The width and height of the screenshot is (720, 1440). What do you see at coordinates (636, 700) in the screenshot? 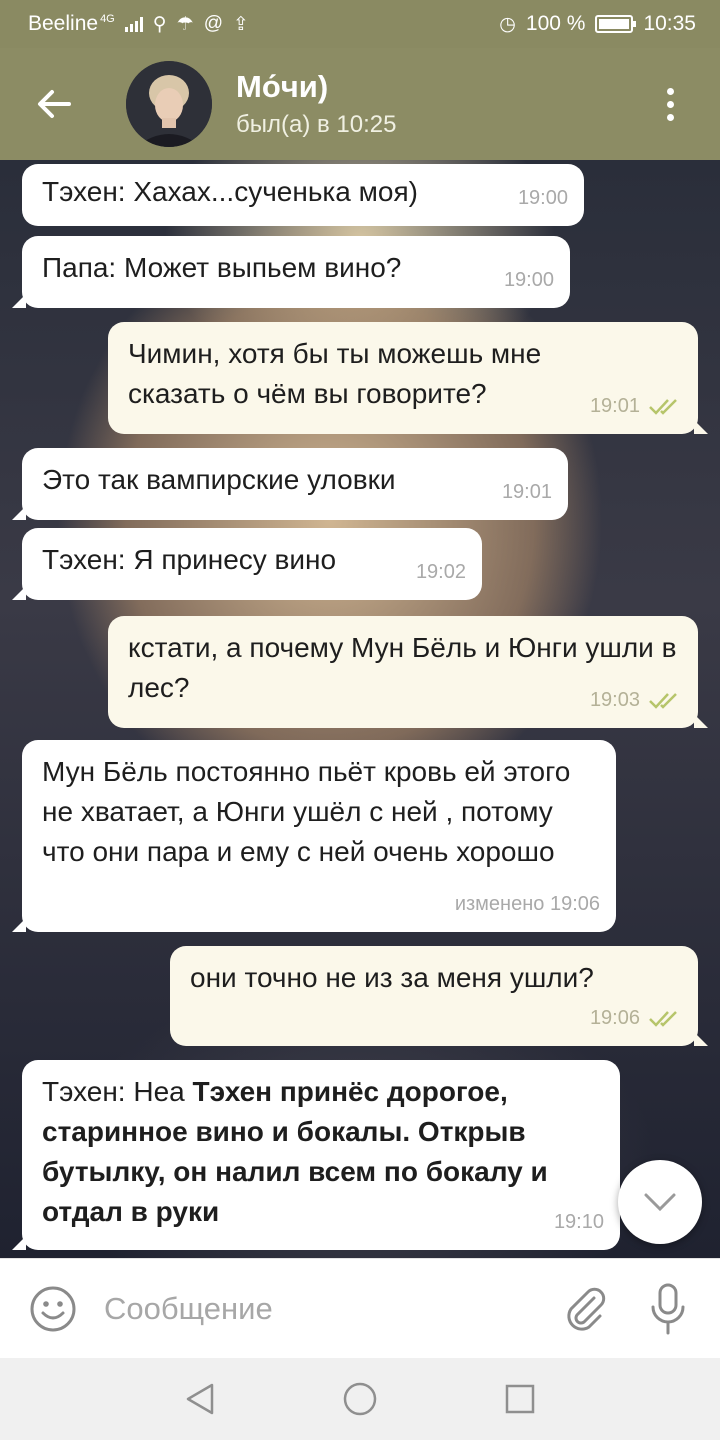
I see `message-time: 19:03` at bounding box center [636, 700].